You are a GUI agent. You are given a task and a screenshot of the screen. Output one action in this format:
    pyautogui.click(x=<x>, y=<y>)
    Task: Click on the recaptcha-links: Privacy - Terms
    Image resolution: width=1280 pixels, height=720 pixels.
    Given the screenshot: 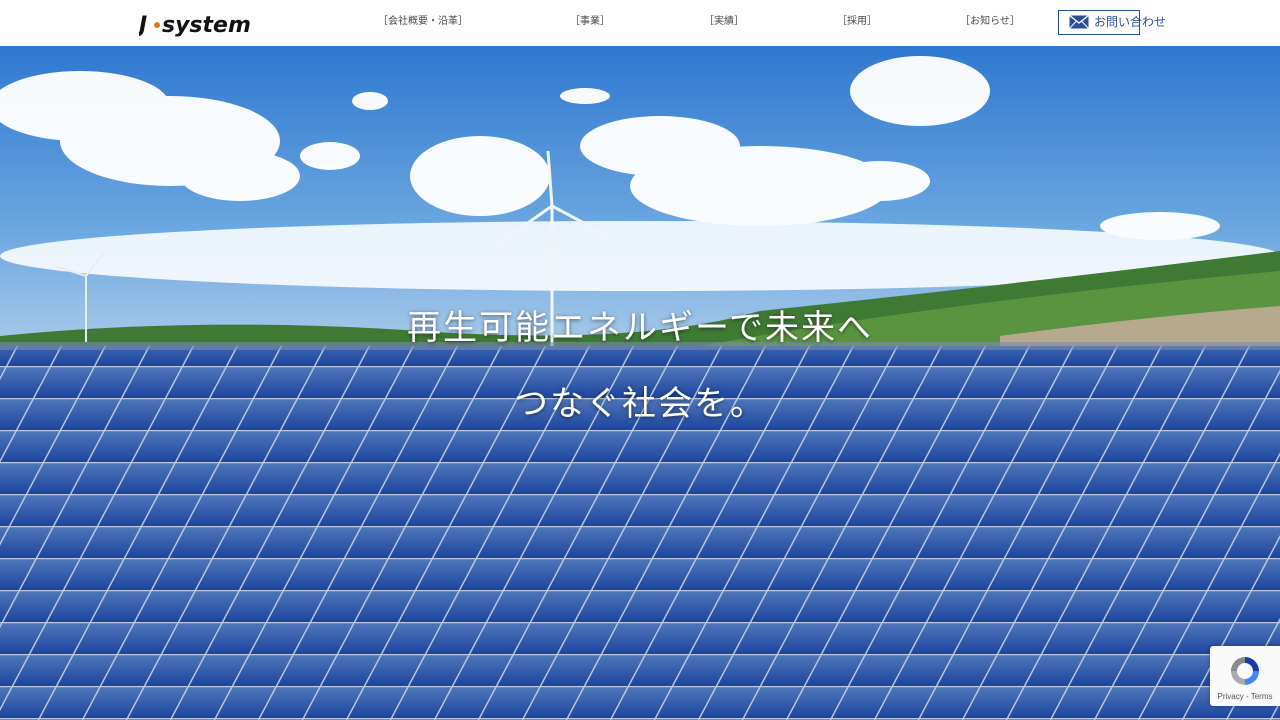 What is the action you would take?
    pyautogui.click(x=1245, y=696)
    